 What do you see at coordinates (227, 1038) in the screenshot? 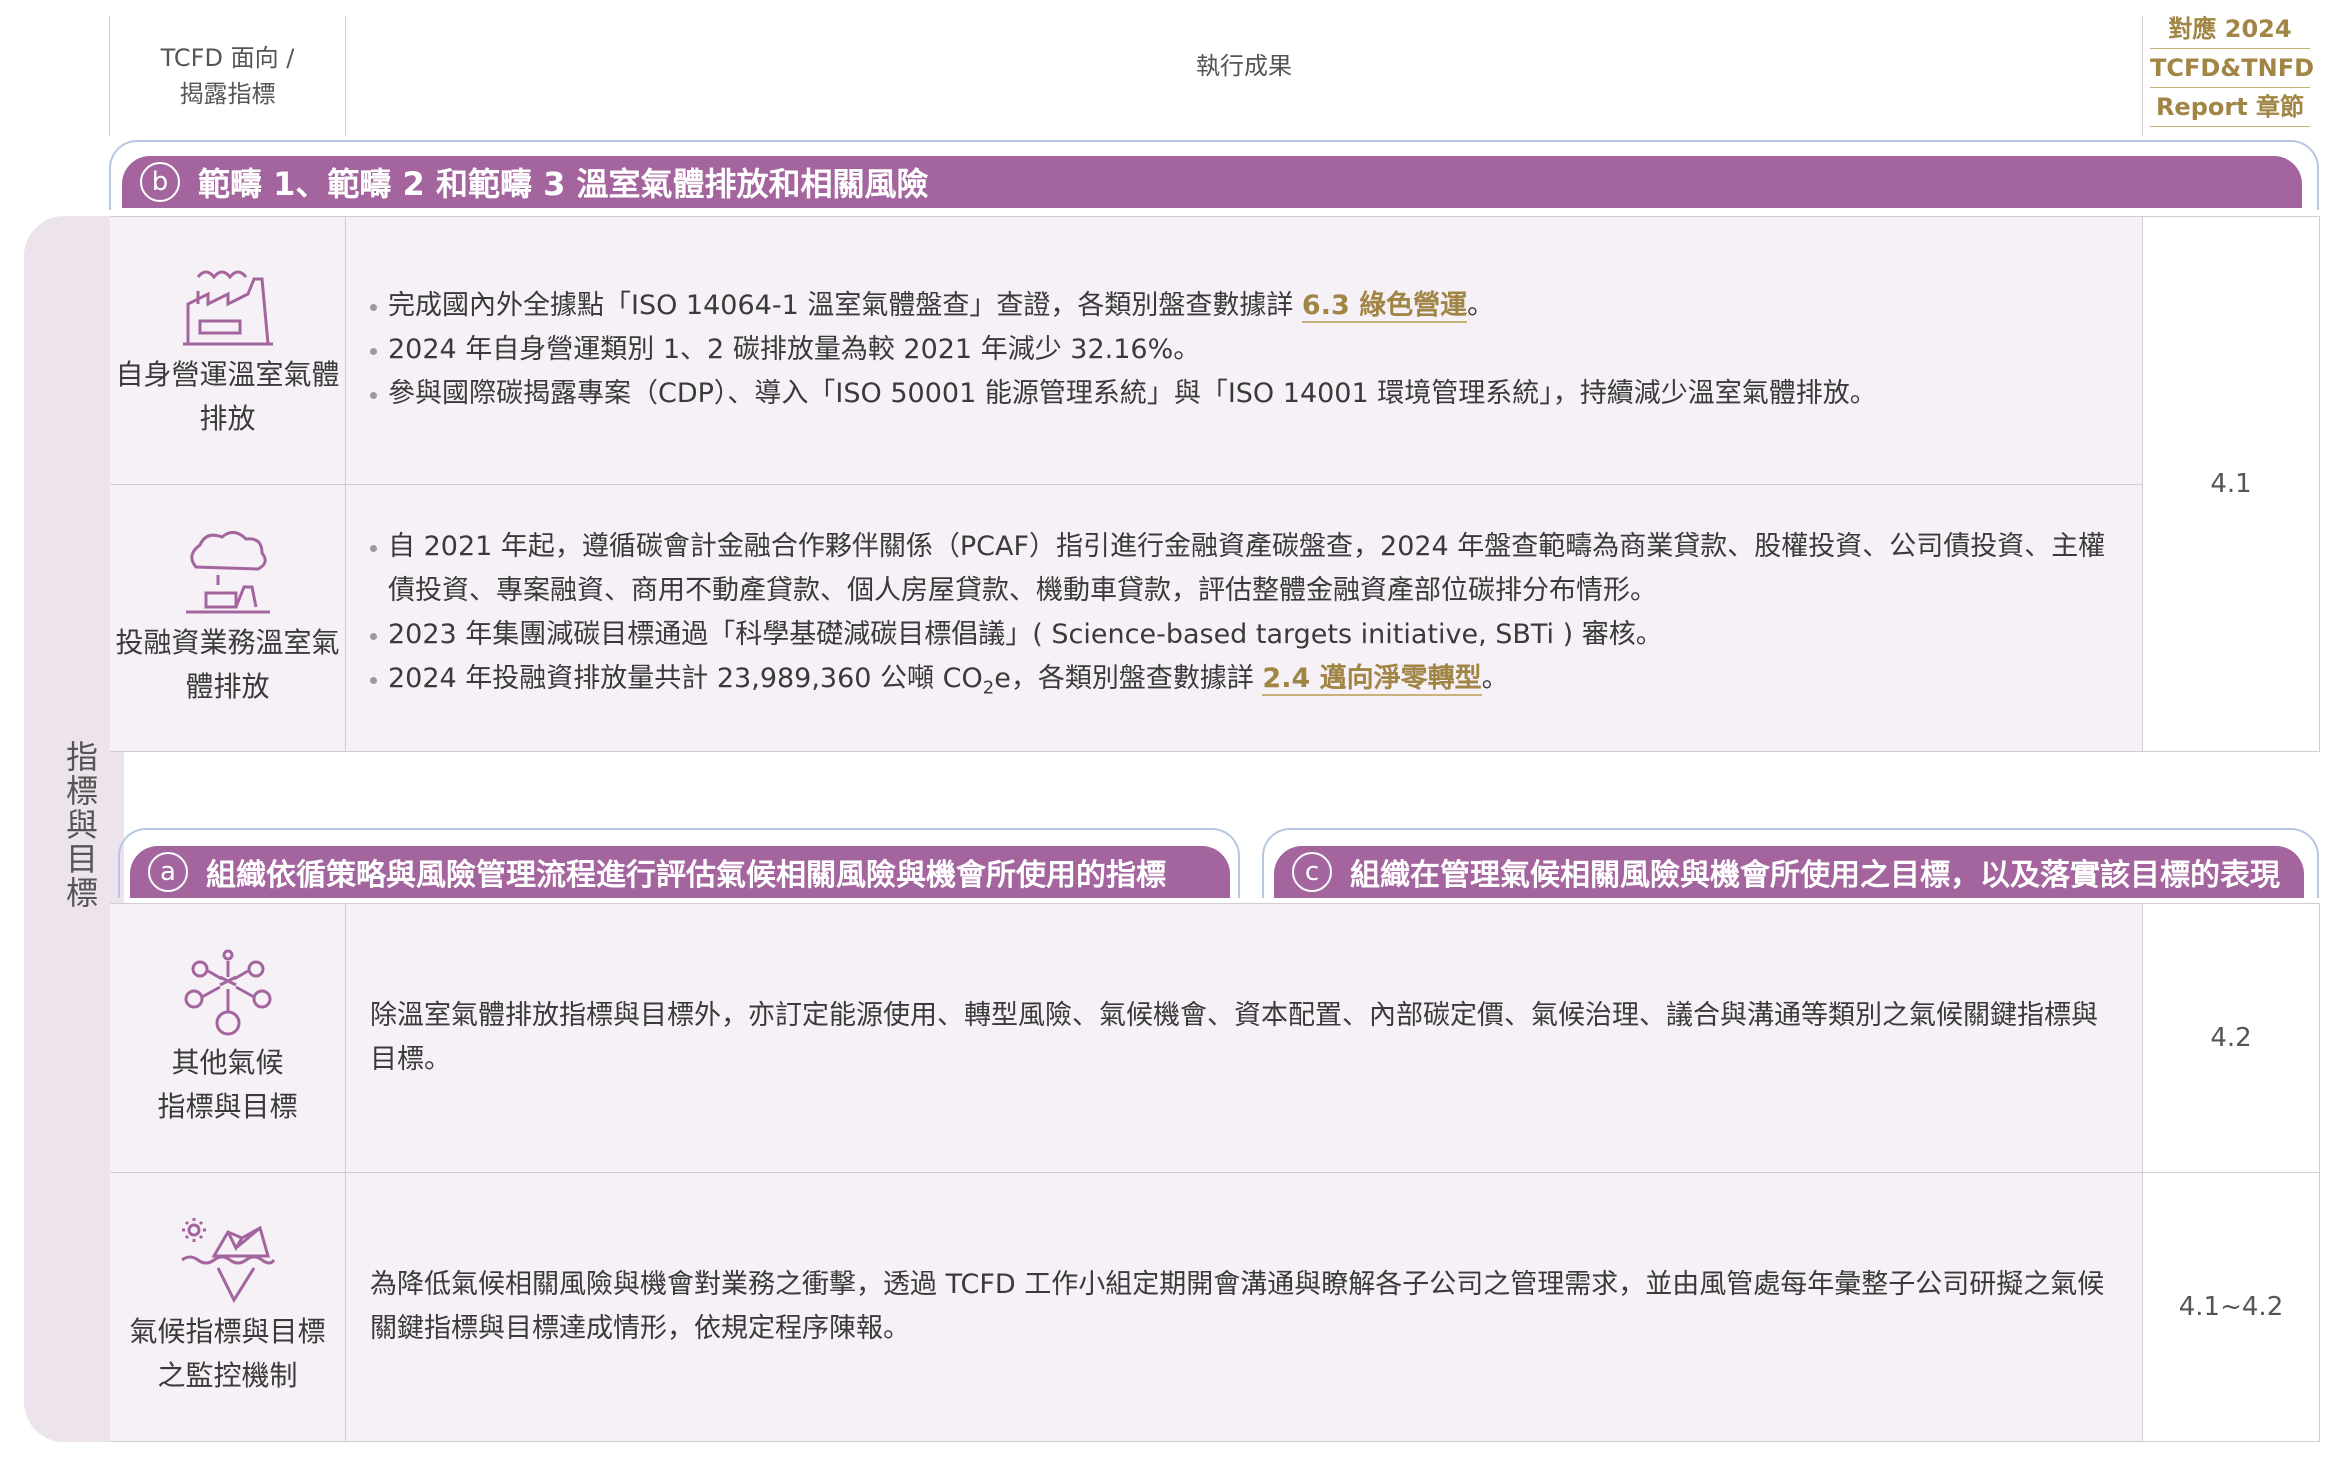
I see `row-3-label-cell: 其他氣候 指標與目標` at bounding box center [227, 1038].